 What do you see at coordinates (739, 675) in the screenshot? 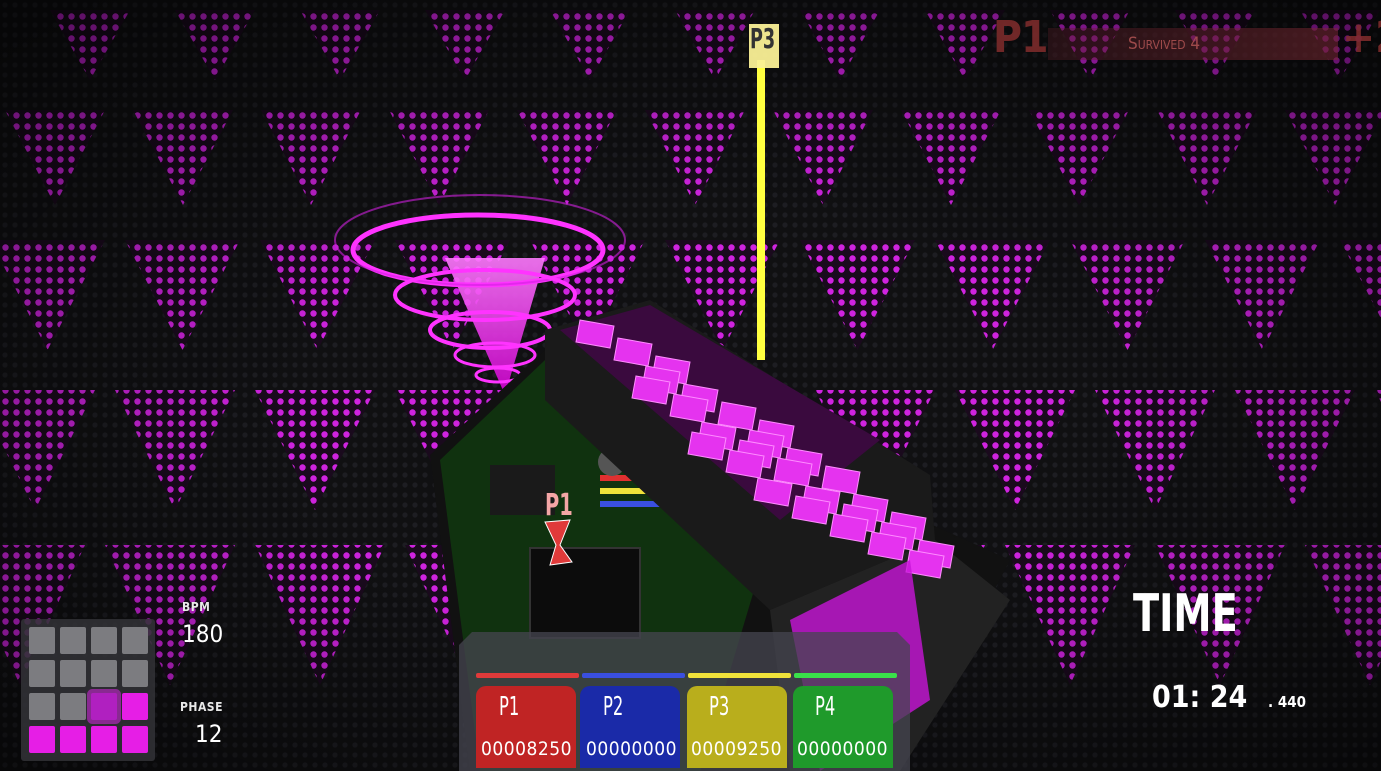
I see `p3-color-line` at bounding box center [739, 675].